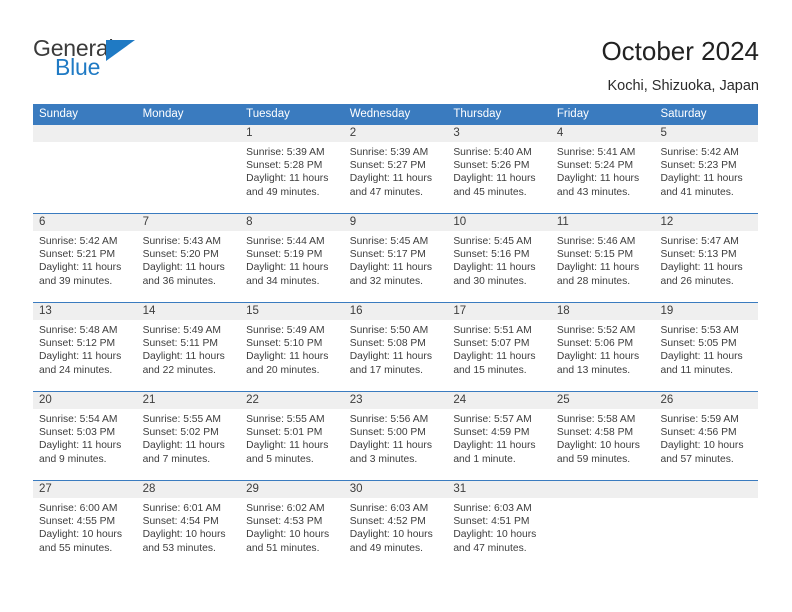  What do you see at coordinates (596, 330) in the screenshot?
I see `day-detail-line: Sunrise: 5:52 AM` at bounding box center [596, 330].